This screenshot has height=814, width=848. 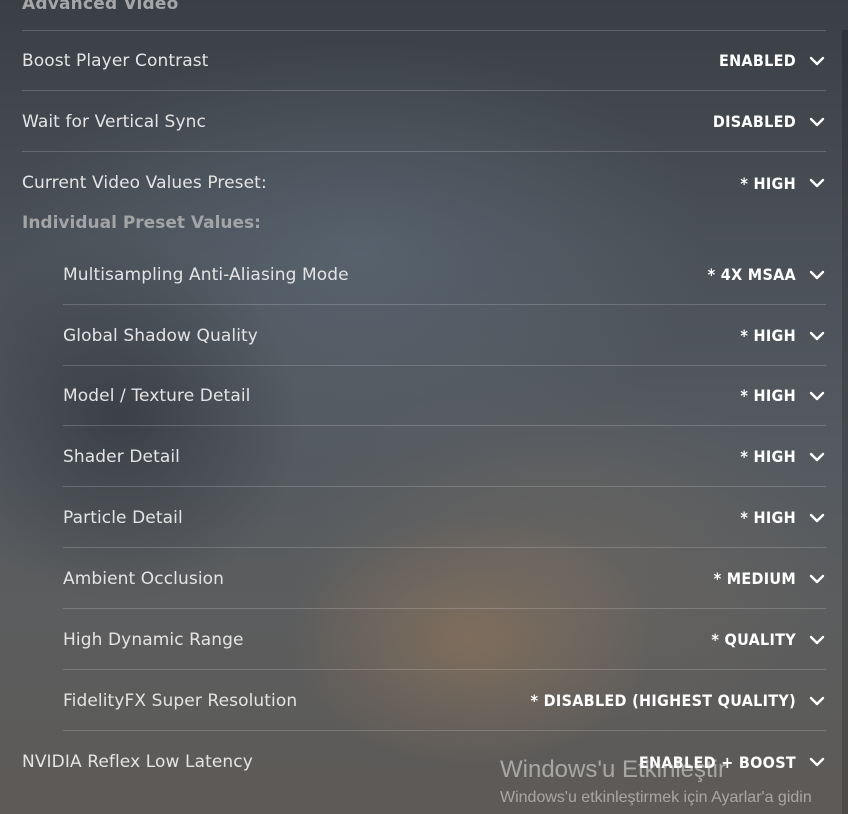 What do you see at coordinates (144, 183) in the screenshot?
I see `setting-label: Current Video Values Preset:` at bounding box center [144, 183].